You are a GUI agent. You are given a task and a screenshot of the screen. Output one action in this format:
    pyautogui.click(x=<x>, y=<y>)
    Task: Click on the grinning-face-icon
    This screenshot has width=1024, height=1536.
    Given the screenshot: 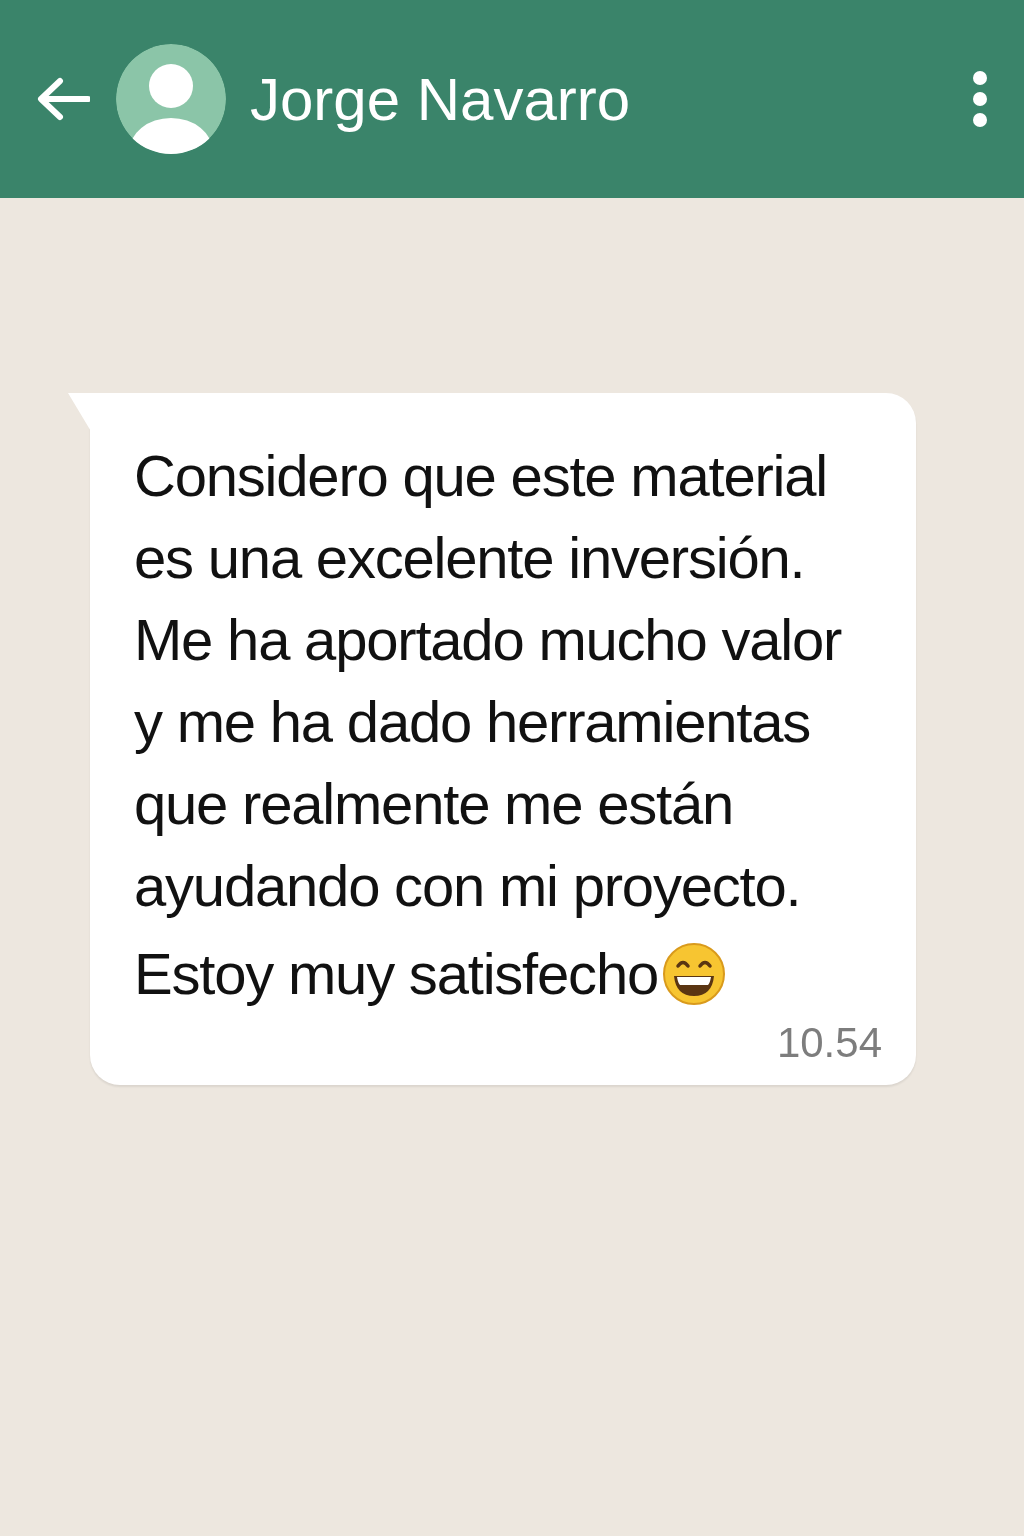 What is the action you would take?
    pyautogui.click(x=694, y=974)
    